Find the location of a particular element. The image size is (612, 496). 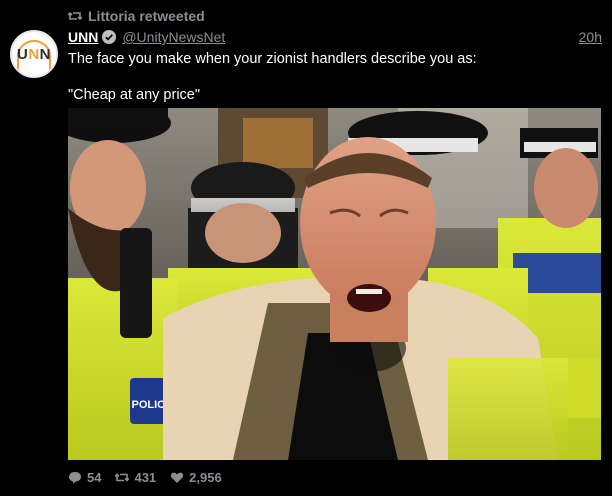

reply-count: 54 is located at coordinates (94, 477).